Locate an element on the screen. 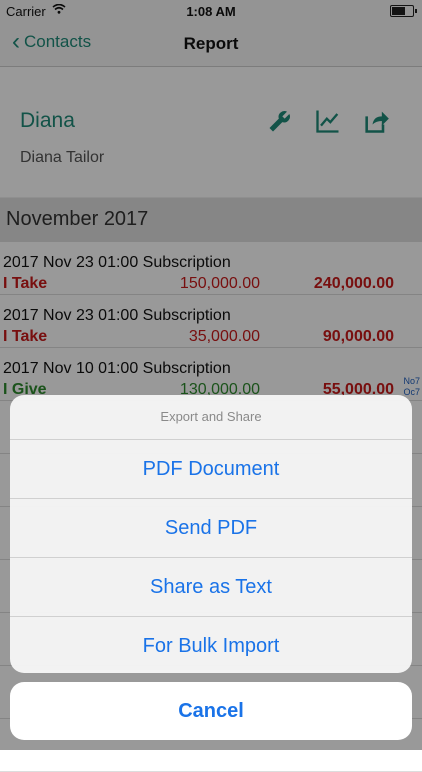 The width and height of the screenshot is (422, 772). cancel-button: Cancel is located at coordinates (211, 711).